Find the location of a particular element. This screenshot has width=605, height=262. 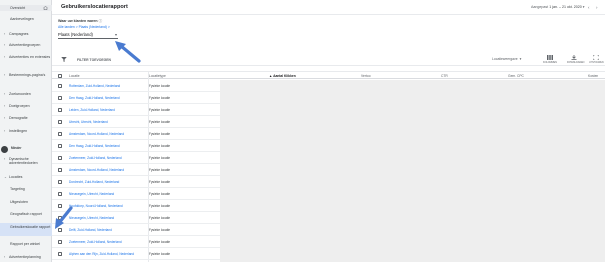

column-cost: Kosten is located at coordinates (593, 76).